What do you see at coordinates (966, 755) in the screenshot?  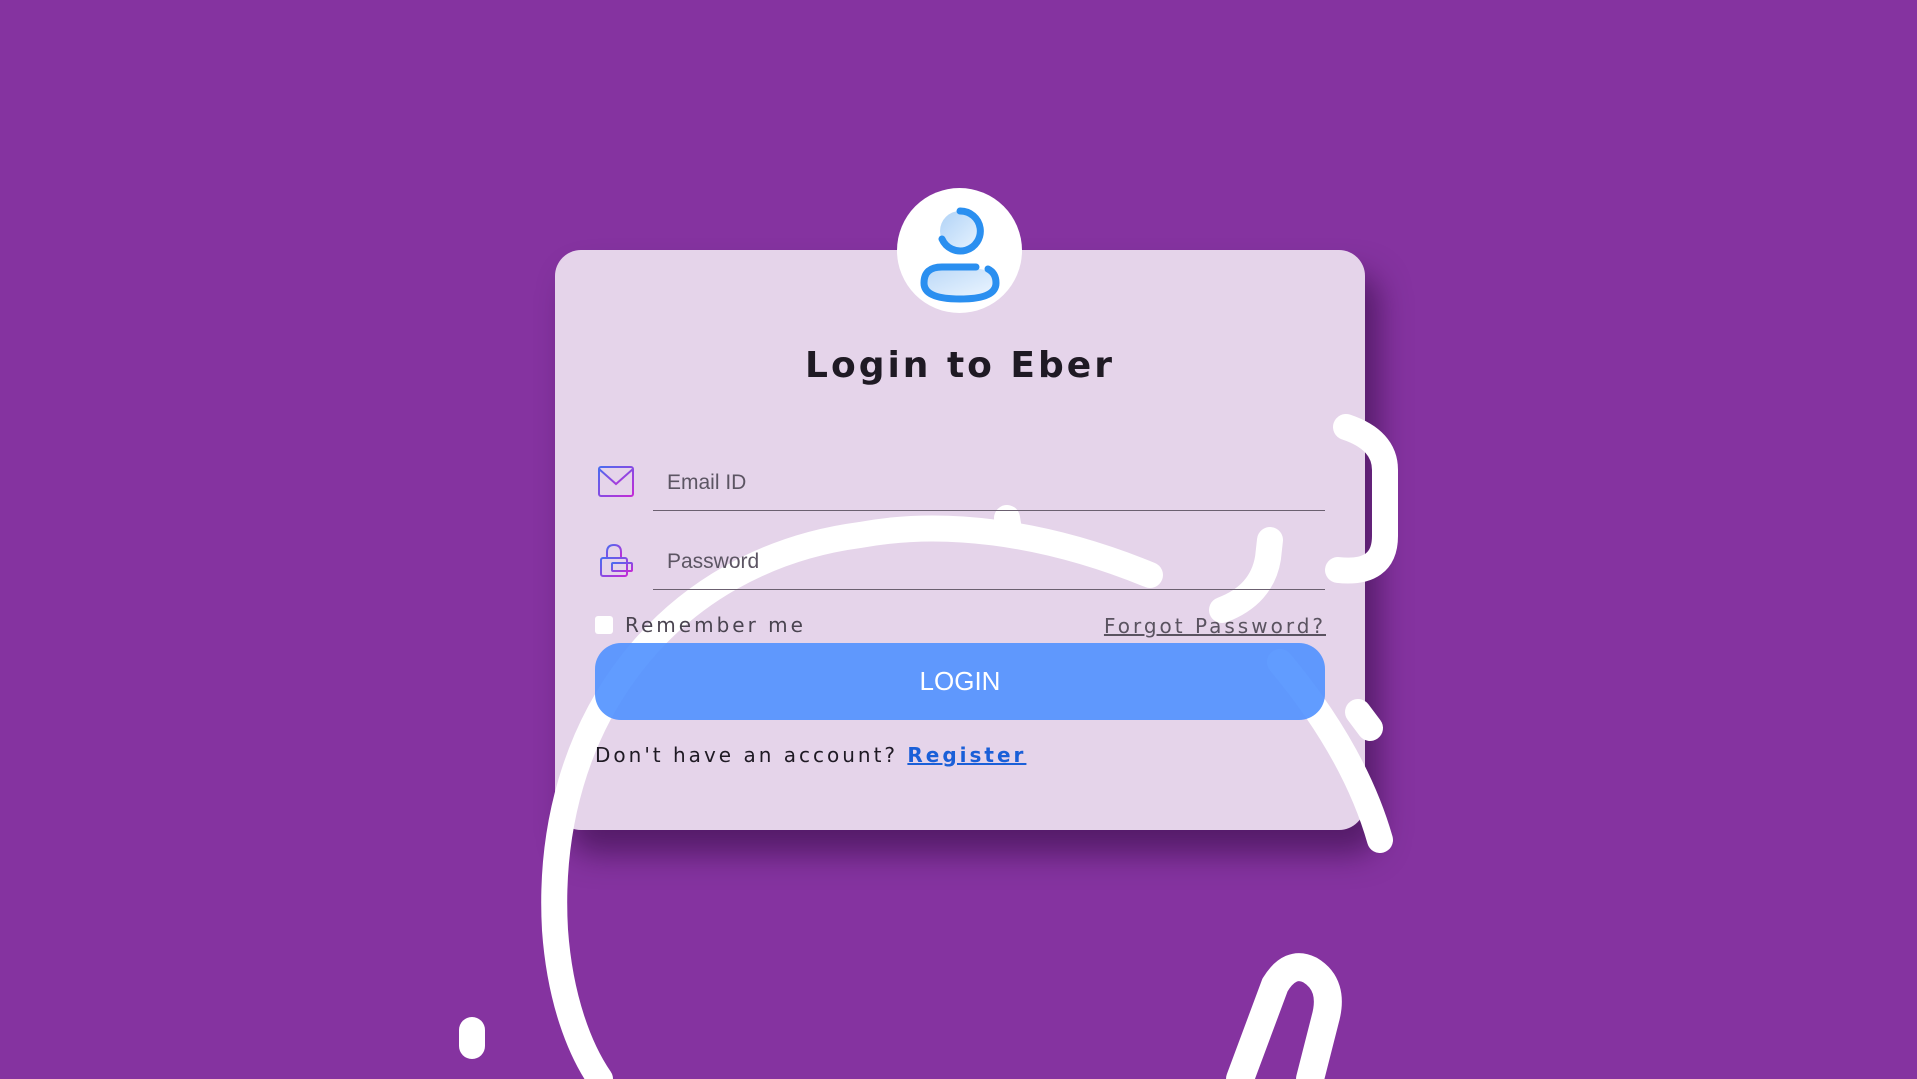 I see `register-link: Register` at bounding box center [966, 755].